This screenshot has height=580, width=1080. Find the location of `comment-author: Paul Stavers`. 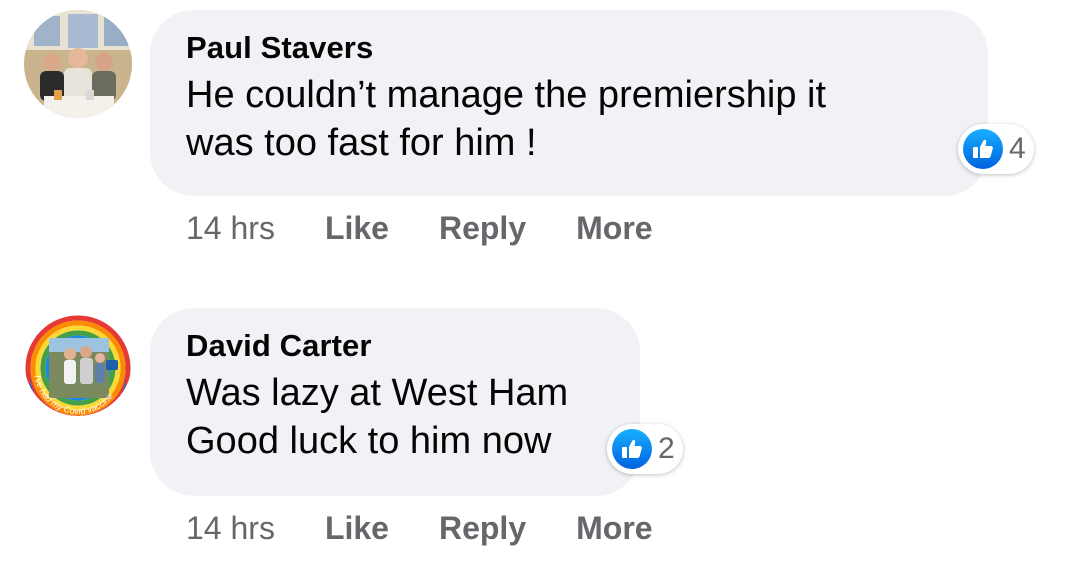

comment-author: Paul Stavers is located at coordinates (569, 48).